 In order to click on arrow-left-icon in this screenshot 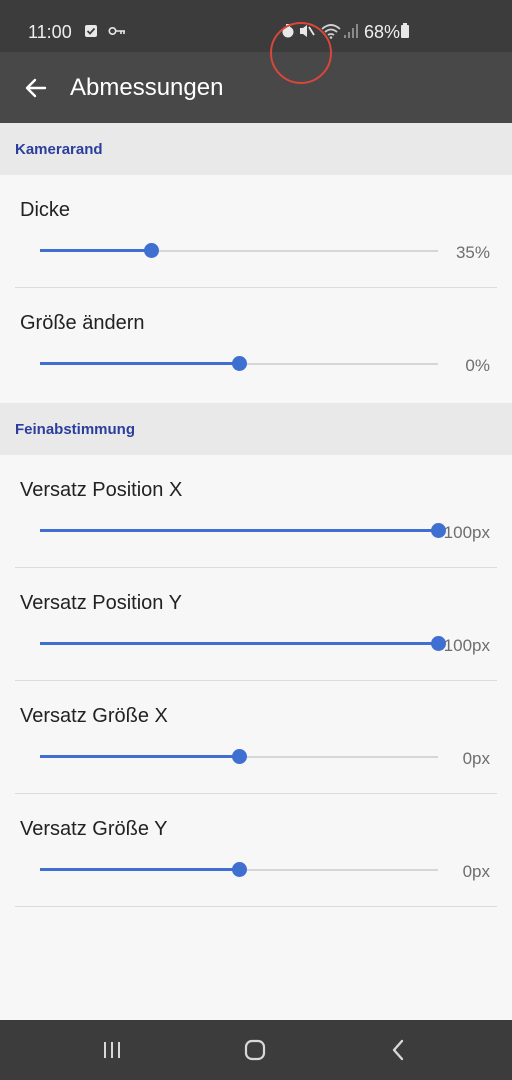, I will do `click(36, 88)`.